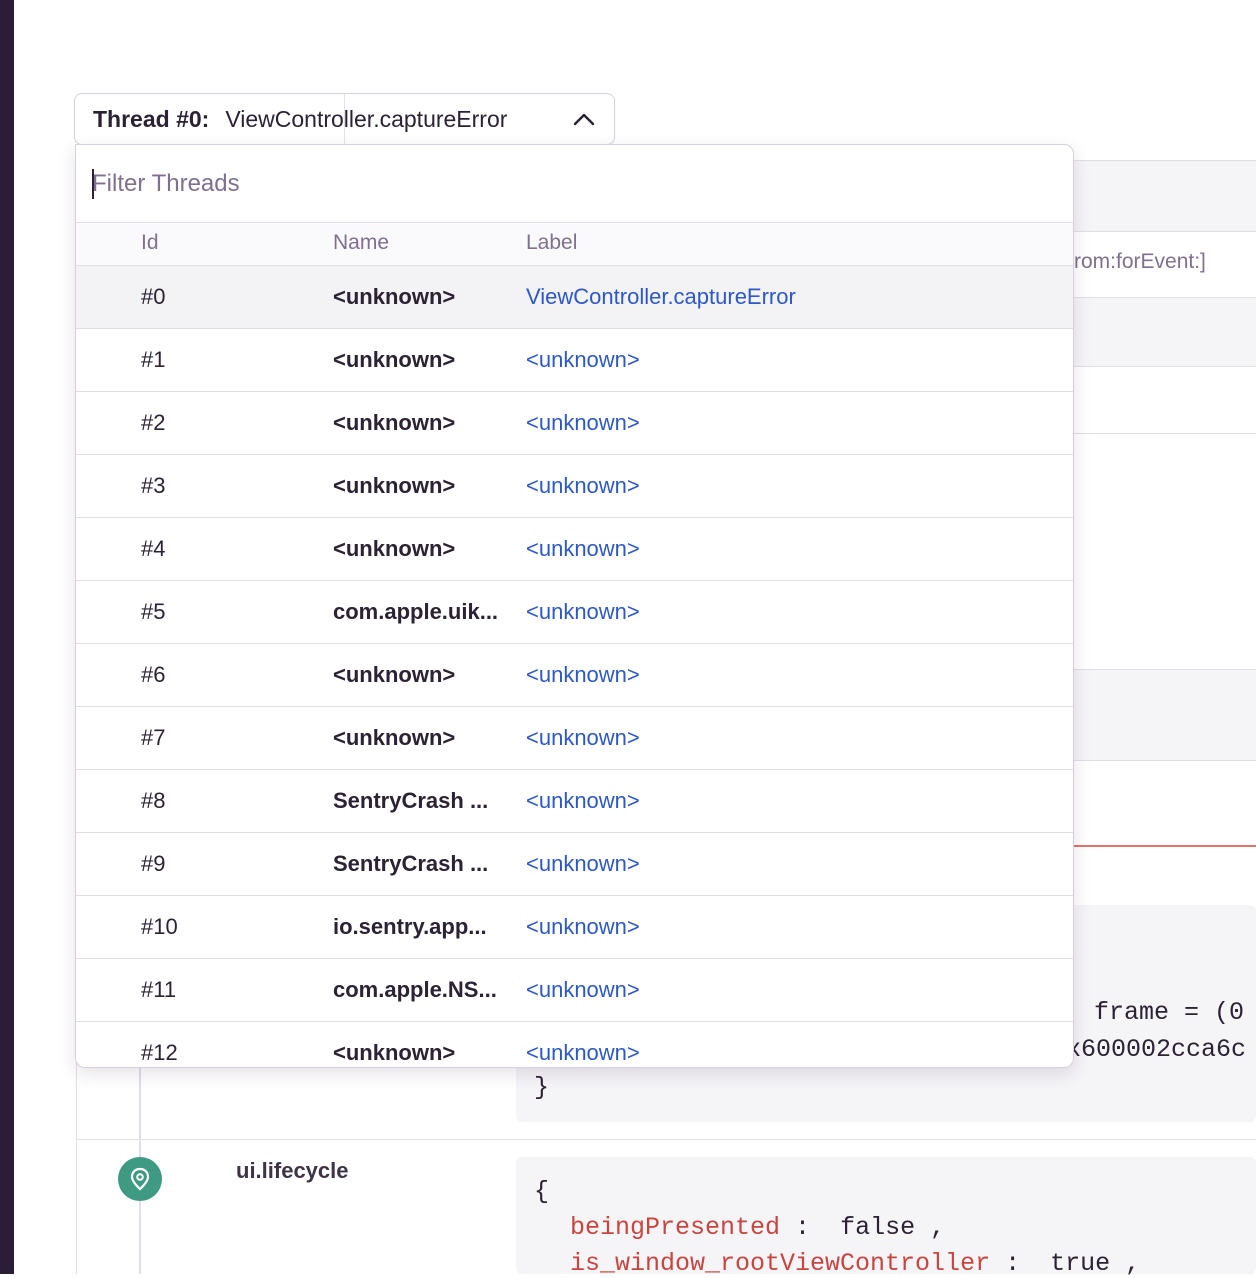 This screenshot has height=1278, width=1256. I want to click on filter-threads-input, so click(572, 184).